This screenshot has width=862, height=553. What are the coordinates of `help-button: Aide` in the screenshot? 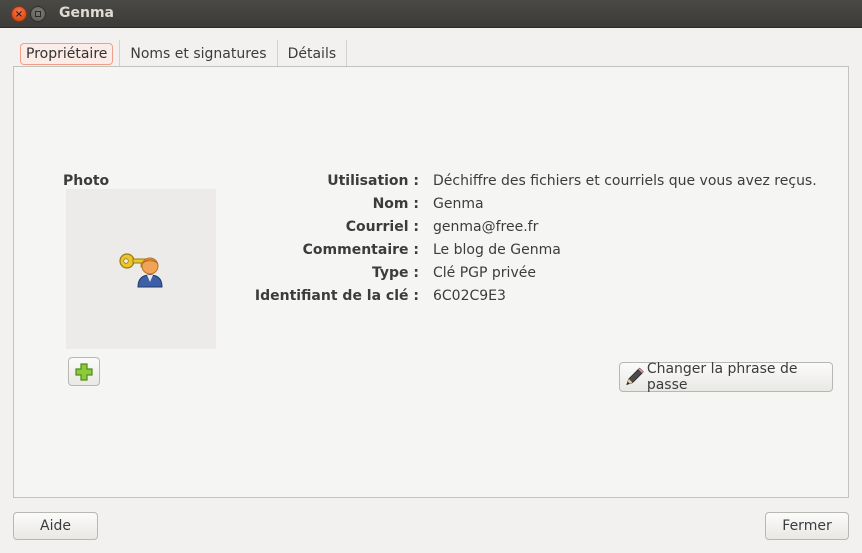 It's located at (55, 526).